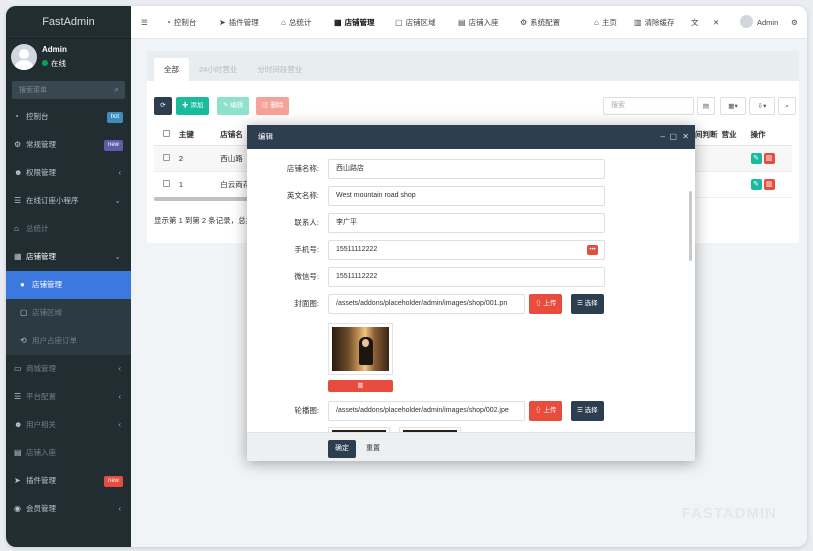 This screenshot has width=813, height=551. I want to click on delete-button: ▥ 删除, so click(273, 106).